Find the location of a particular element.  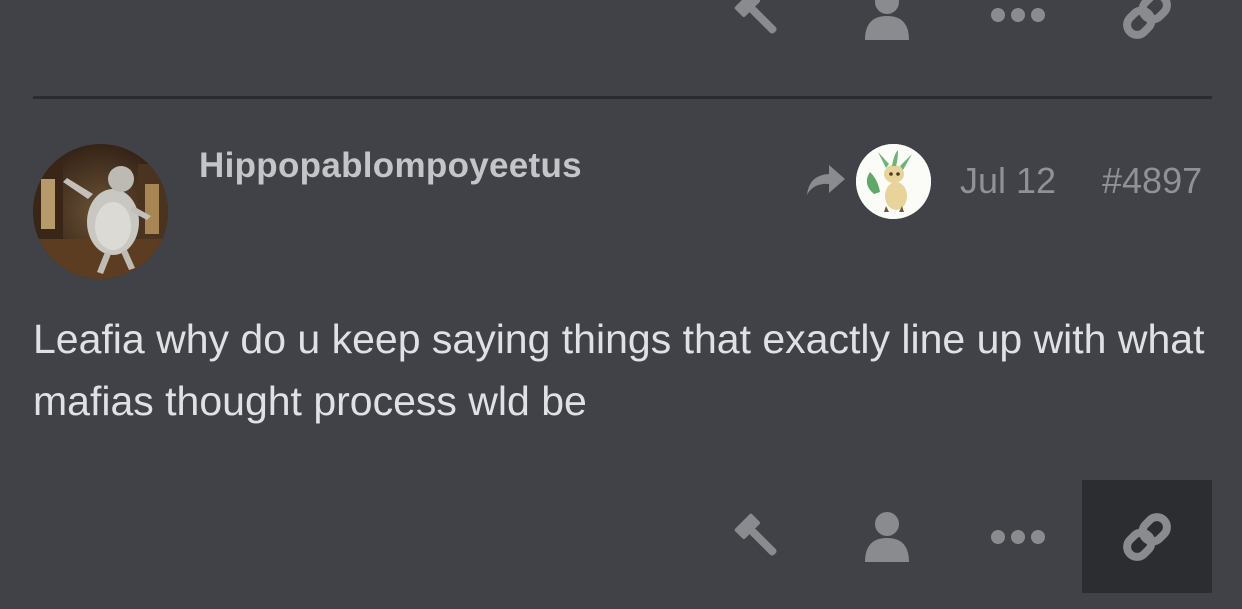

author-avatar is located at coordinates (100, 211).